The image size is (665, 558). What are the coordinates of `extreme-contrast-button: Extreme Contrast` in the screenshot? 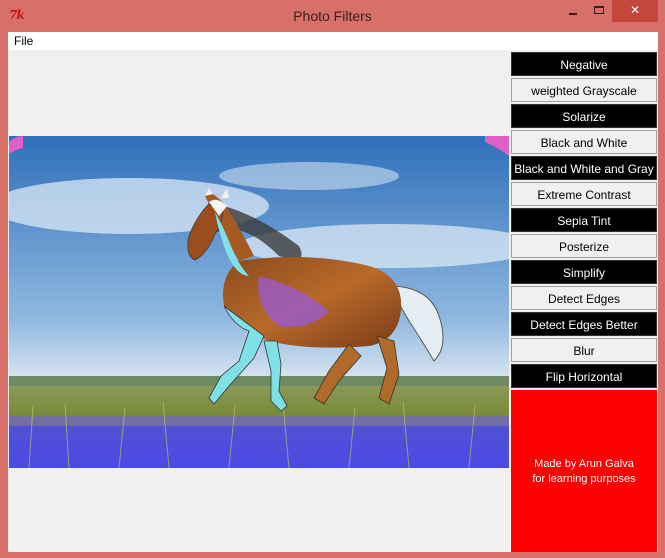 It's located at (584, 194).